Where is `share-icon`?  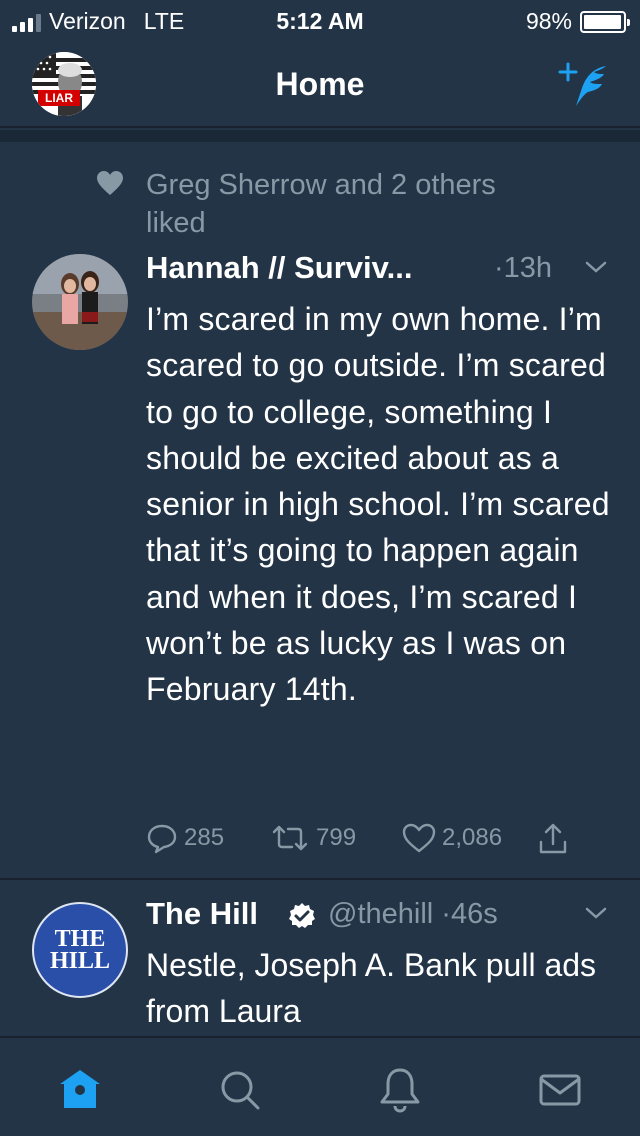 share-icon is located at coordinates (553, 838).